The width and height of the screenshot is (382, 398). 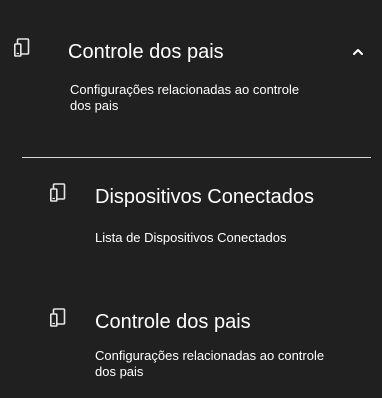 What do you see at coordinates (146, 52) in the screenshot?
I see `section-title: Controle dos pais` at bounding box center [146, 52].